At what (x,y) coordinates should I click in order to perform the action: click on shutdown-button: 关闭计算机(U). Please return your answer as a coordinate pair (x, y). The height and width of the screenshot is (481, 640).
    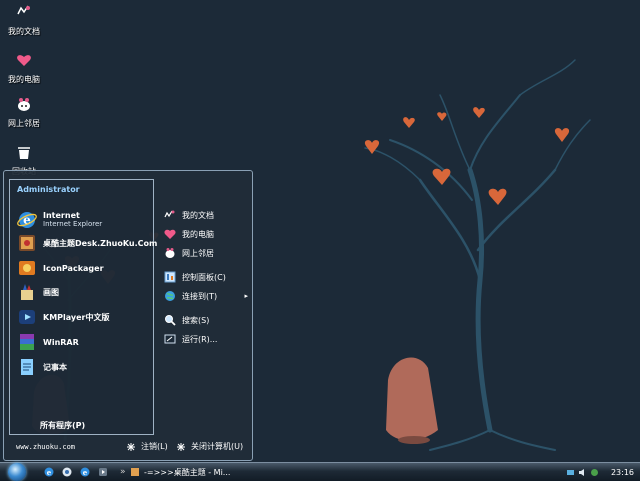
    Looking at the image, I should click on (209, 446).